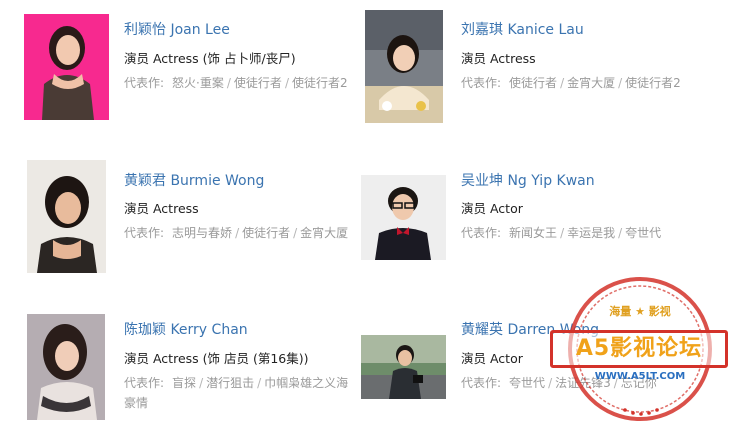  I want to click on watermark-stamp: 海量 ★ 影视 A5影视论坛 WWW.A5LT.COM, so click(640, 349).